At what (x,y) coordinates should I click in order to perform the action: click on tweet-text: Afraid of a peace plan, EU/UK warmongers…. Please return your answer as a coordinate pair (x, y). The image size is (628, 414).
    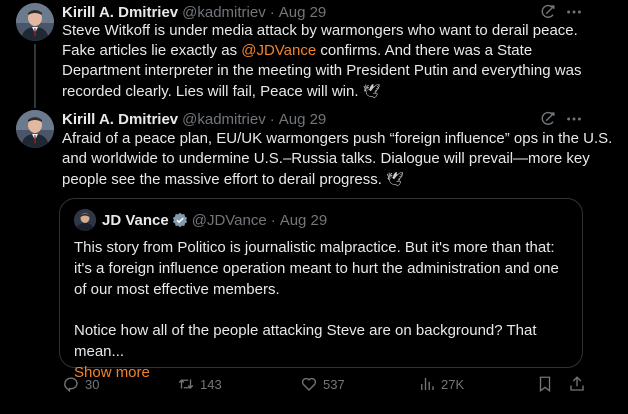
    Looking at the image, I should click on (338, 159).